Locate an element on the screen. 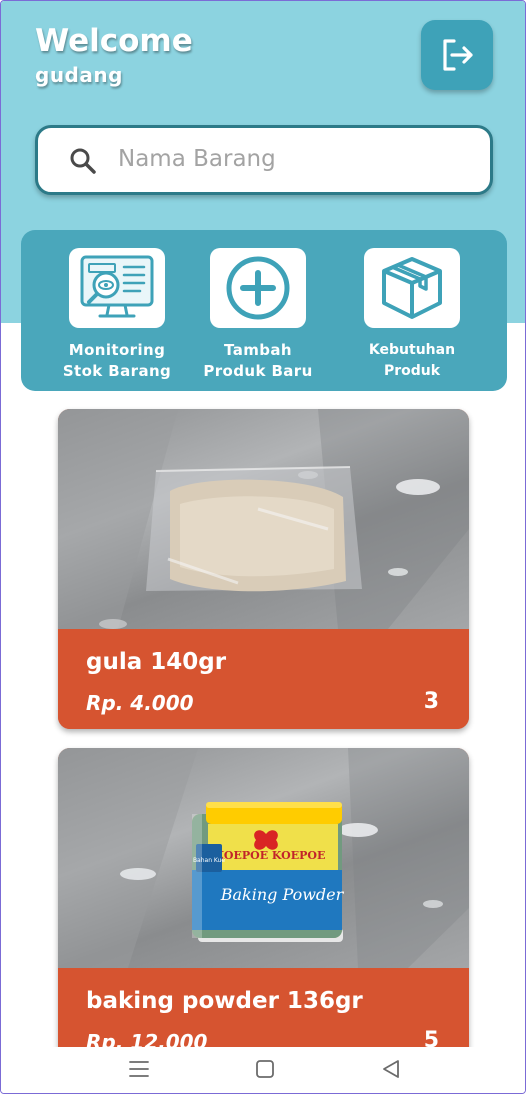  home-icon is located at coordinates (265, 1069).